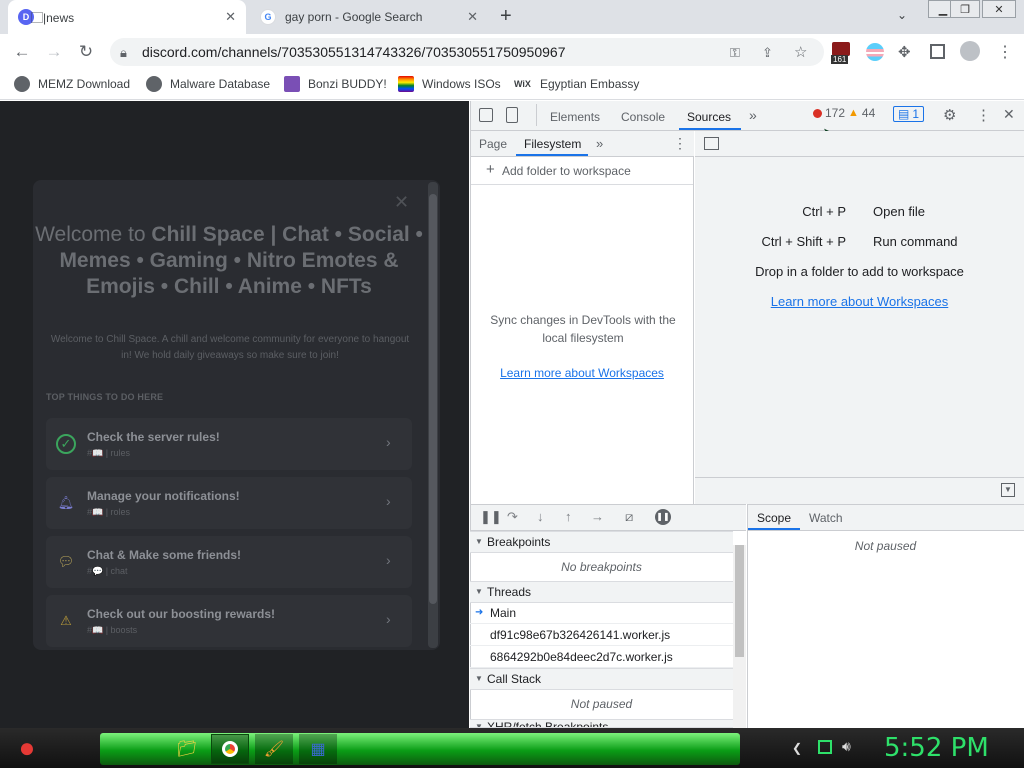 The width and height of the screenshot is (1024, 768). I want to click on divider, so click(536, 115).